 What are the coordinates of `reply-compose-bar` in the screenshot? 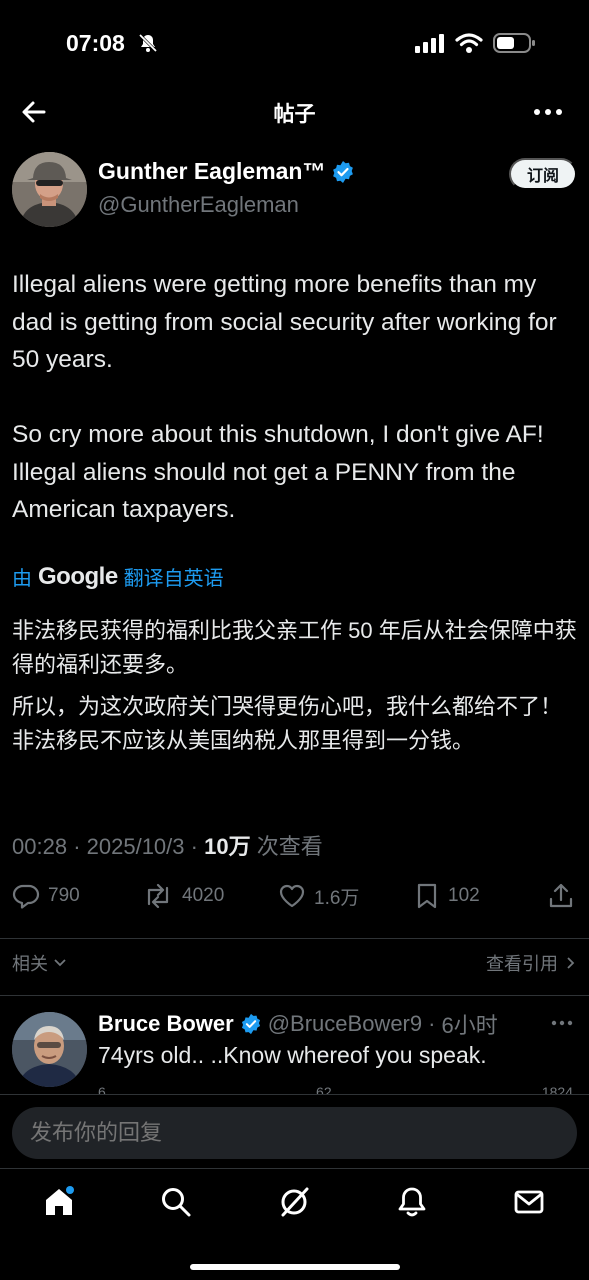 It's located at (294, 1131).